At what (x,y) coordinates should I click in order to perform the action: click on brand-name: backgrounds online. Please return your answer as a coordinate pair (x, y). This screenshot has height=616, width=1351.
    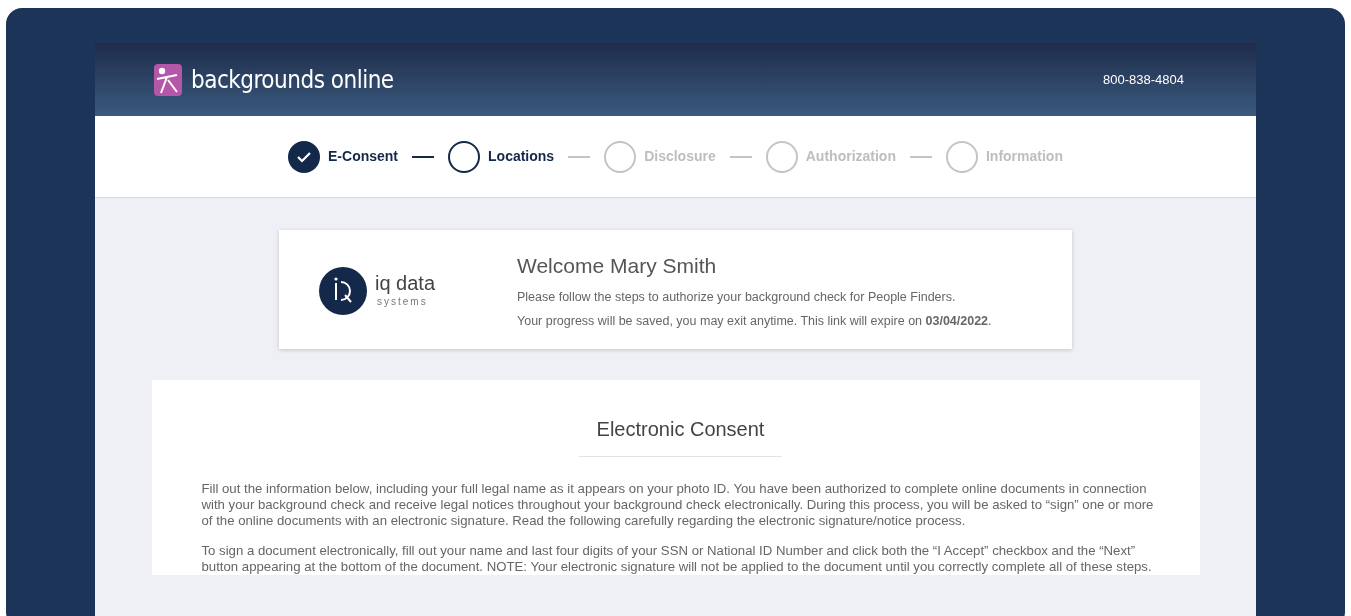
    Looking at the image, I should click on (292, 80).